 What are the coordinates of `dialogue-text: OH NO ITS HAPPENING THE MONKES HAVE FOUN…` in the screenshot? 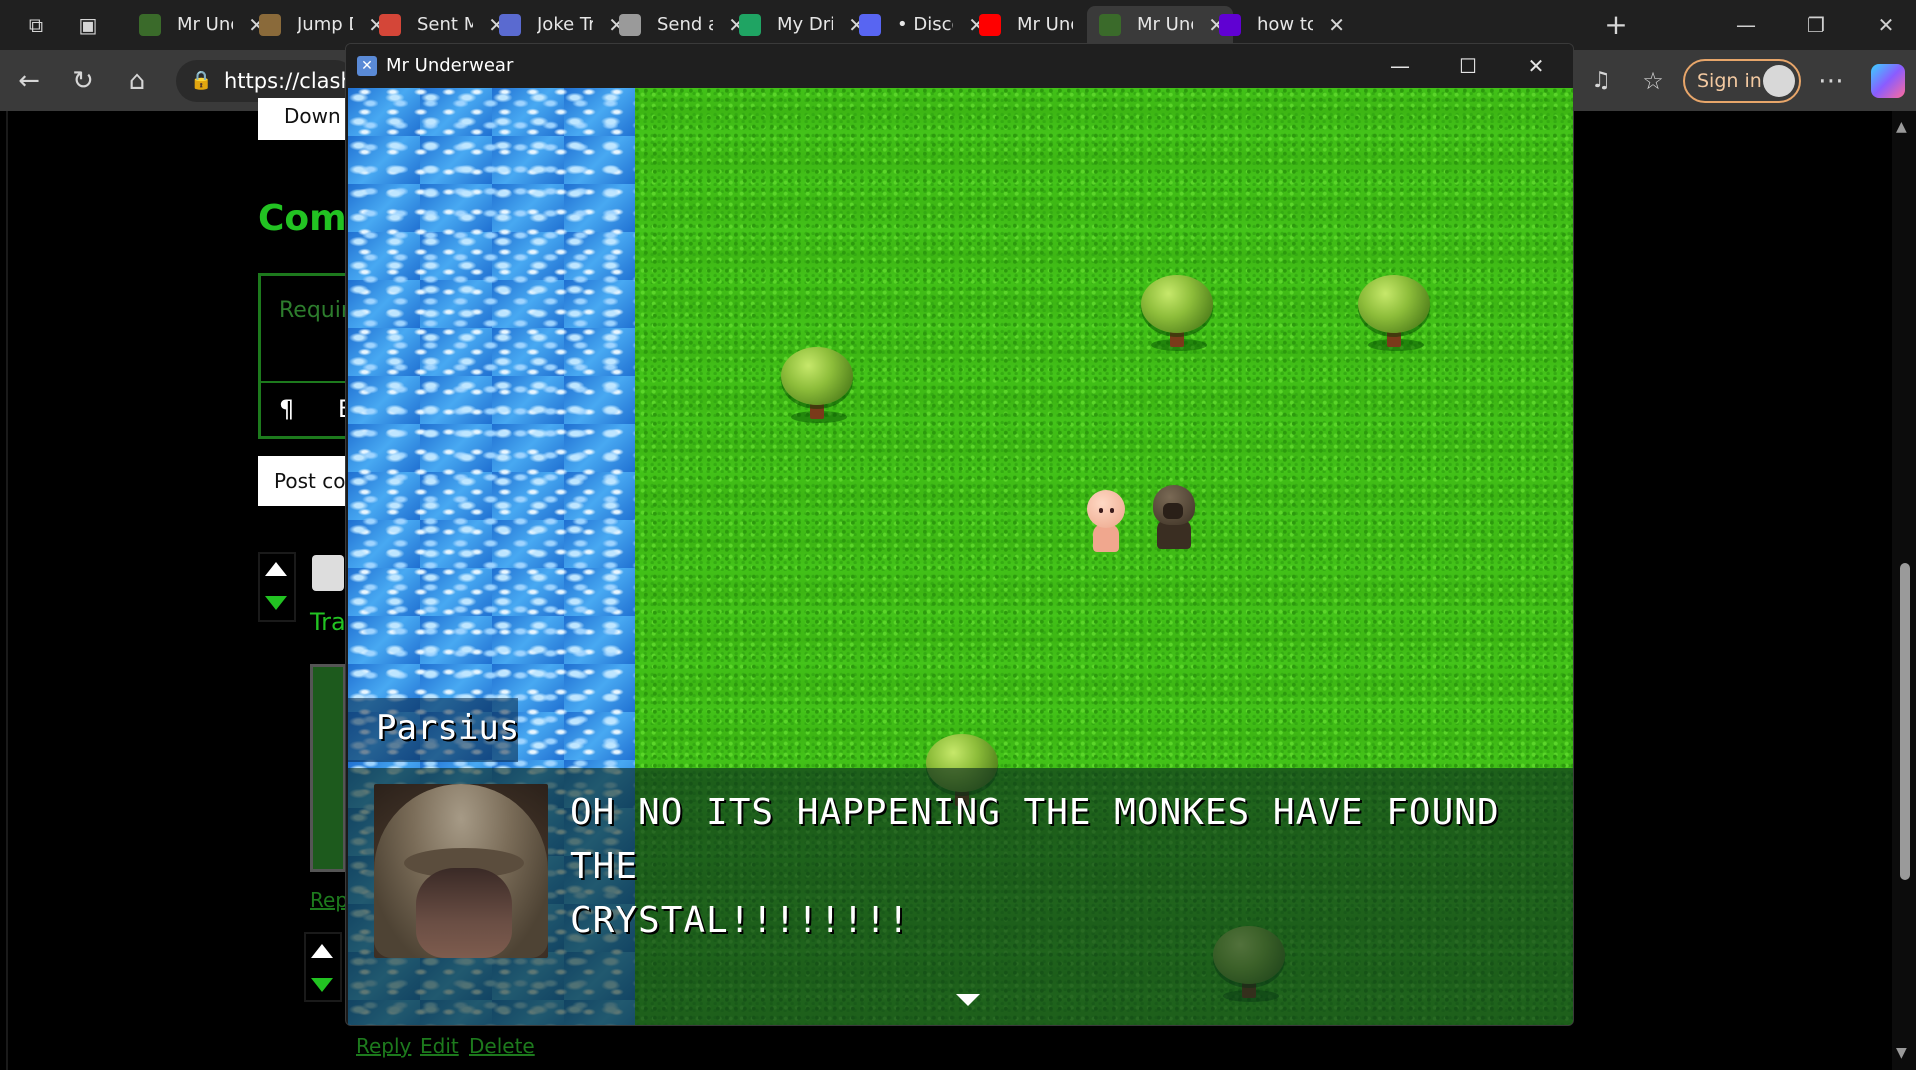 It's located at (1060, 867).